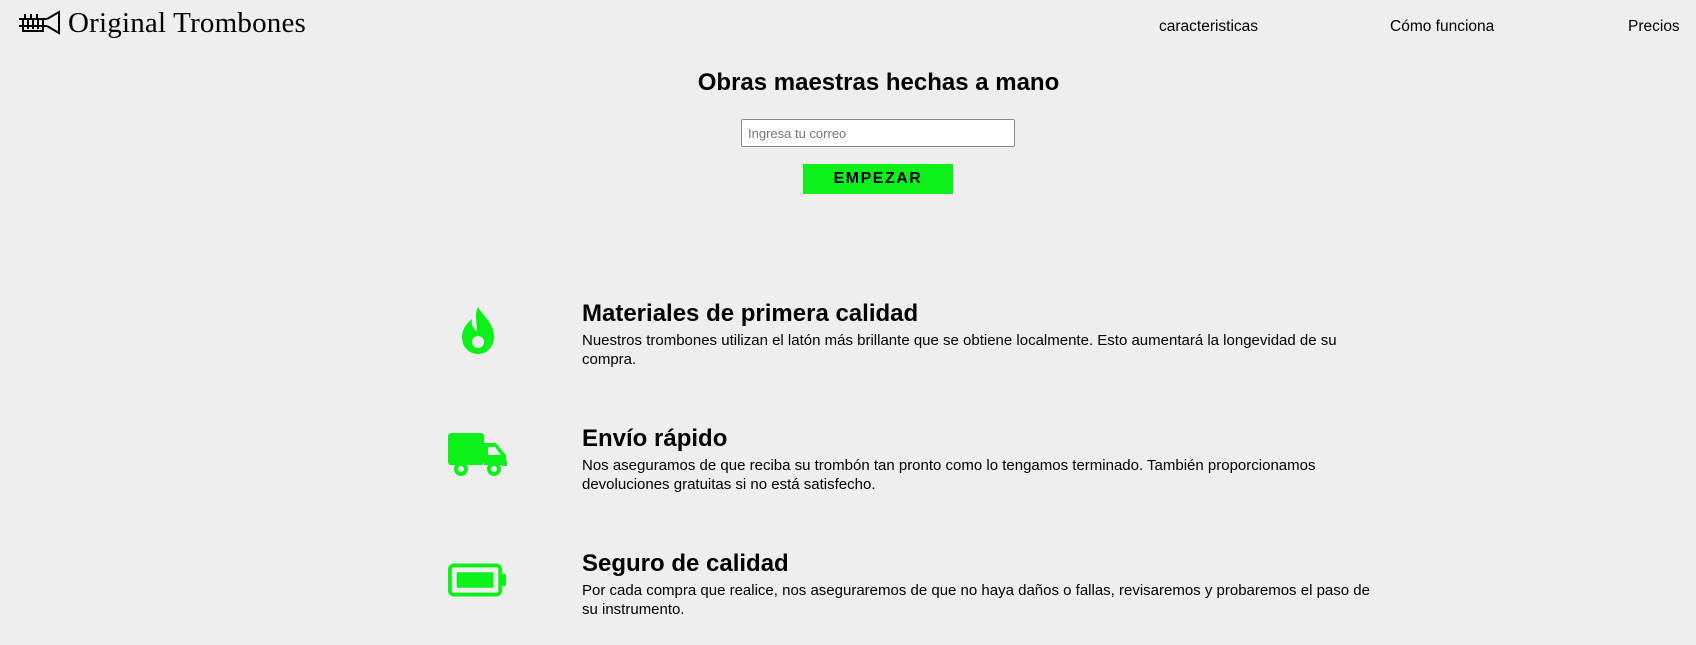 This screenshot has width=1696, height=645. Describe the element at coordinates (478, 330) in the screenshot. I see `fire-icon` at that location.